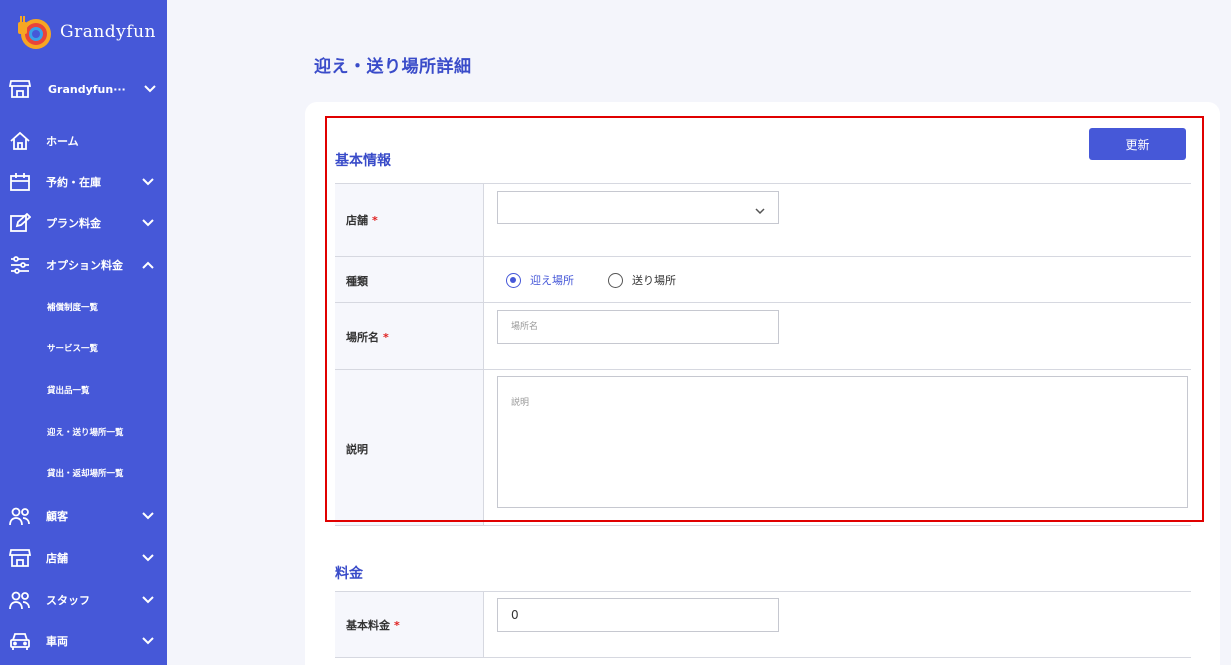 Image resolution: width=1231 pixels, height=665 pixels. I want to click on sidebar-subitem-label: 迎え・送り場所一覧, so click(85, 433).